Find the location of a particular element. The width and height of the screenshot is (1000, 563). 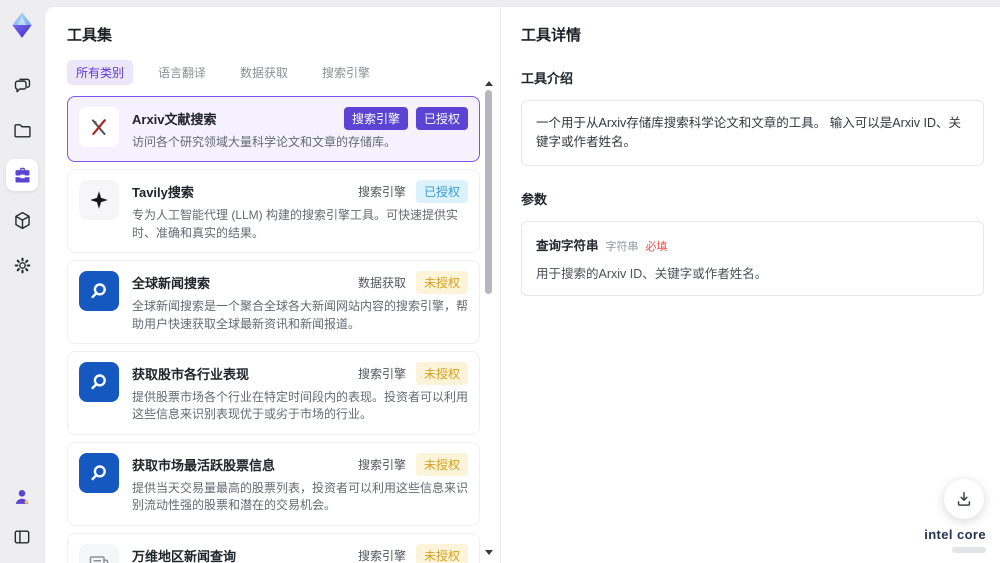

tool-description: 访问各个研究领域大量科学论文和文章的存储库。 is located at coordinates (264, 142).